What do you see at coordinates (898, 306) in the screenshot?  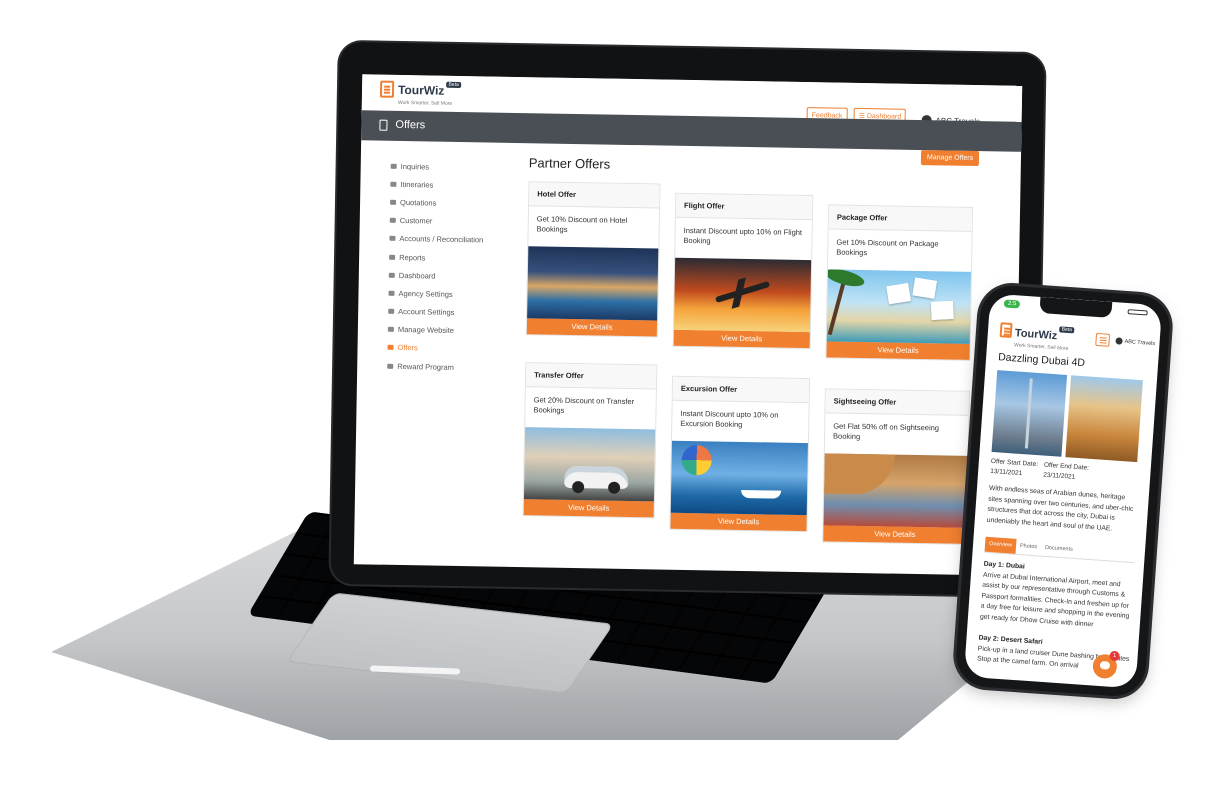 I see `beach-collage-image` at bounding box center [898, 306].